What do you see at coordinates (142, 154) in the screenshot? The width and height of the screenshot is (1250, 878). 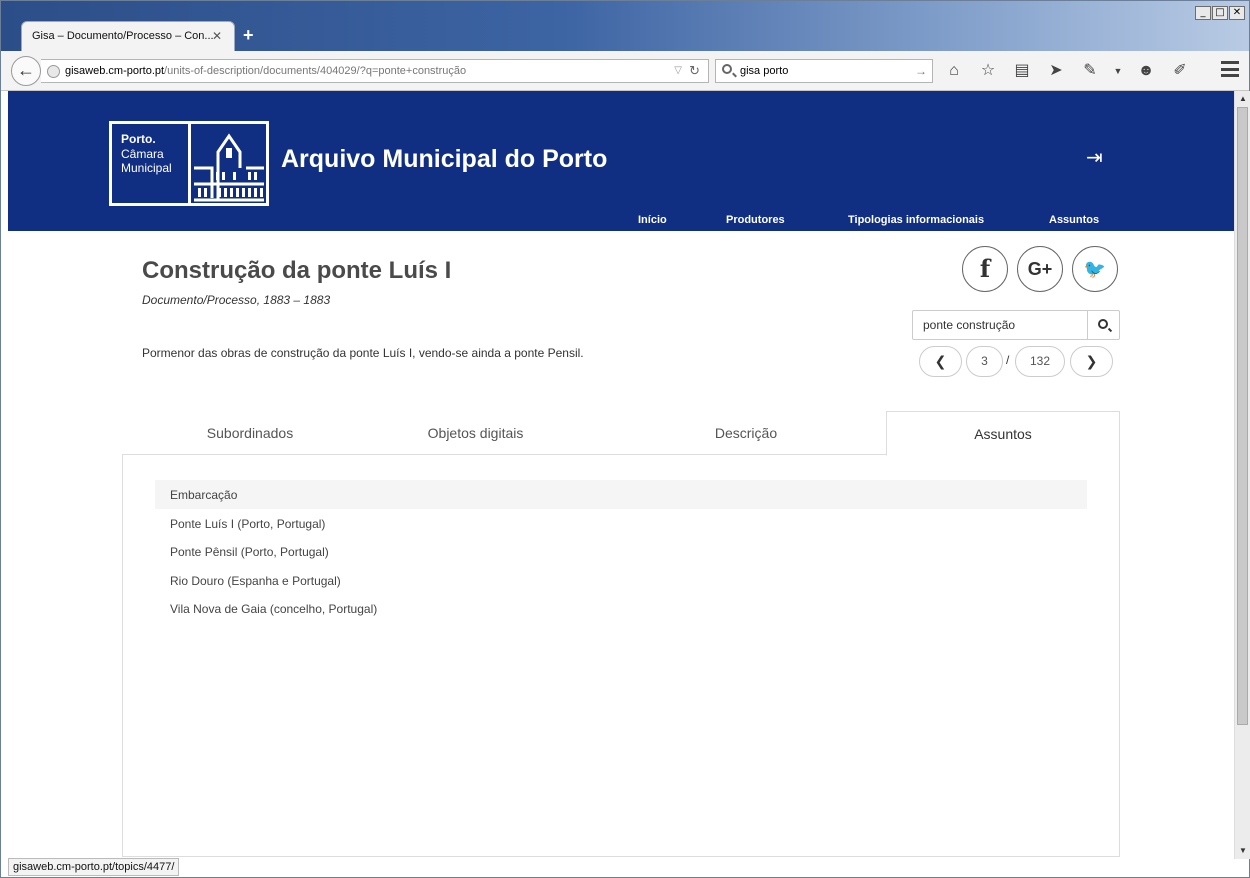 I see `logo-line-camara: Câmara` at bounding box center [142, 154].